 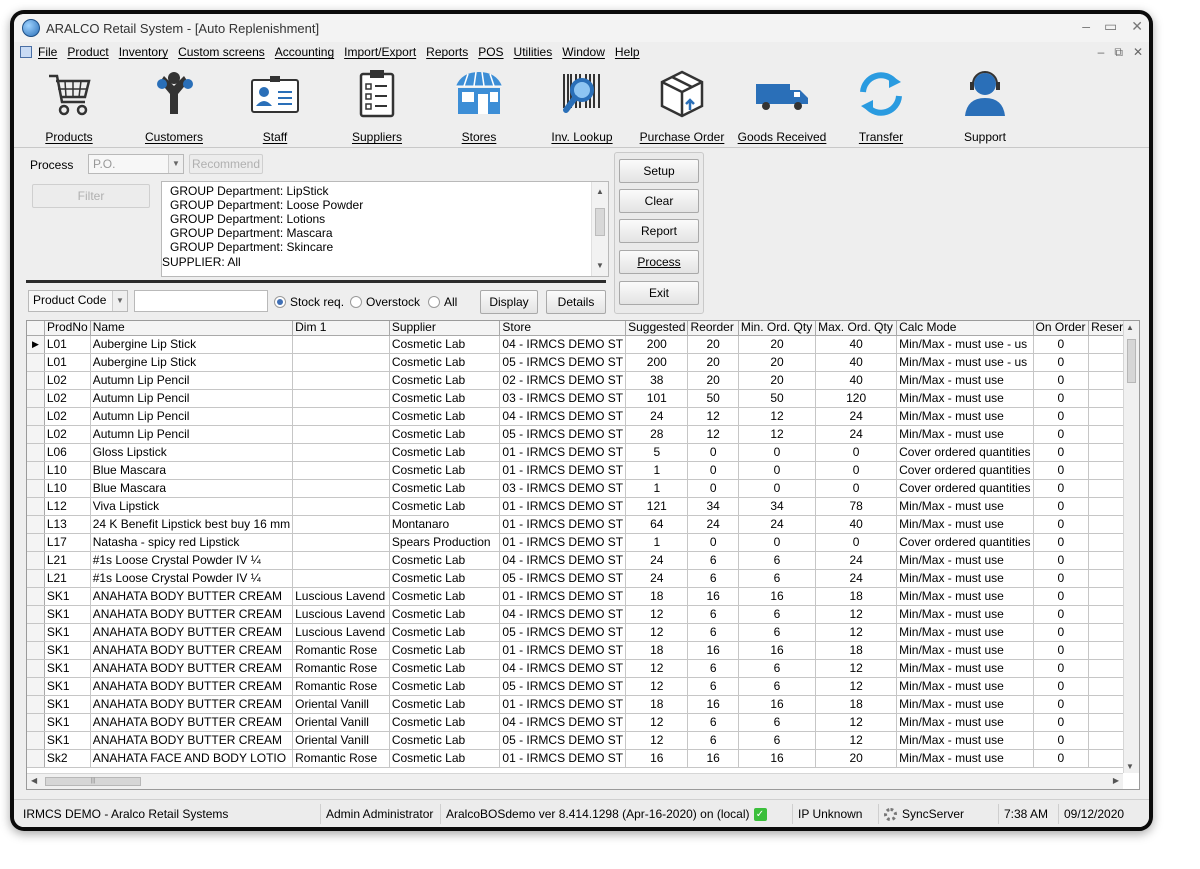 What do you see at coordinates (221, 52) in the screenshot?
I see `menu-custom-screens: Custom screens` at bounding box center [221, 52].